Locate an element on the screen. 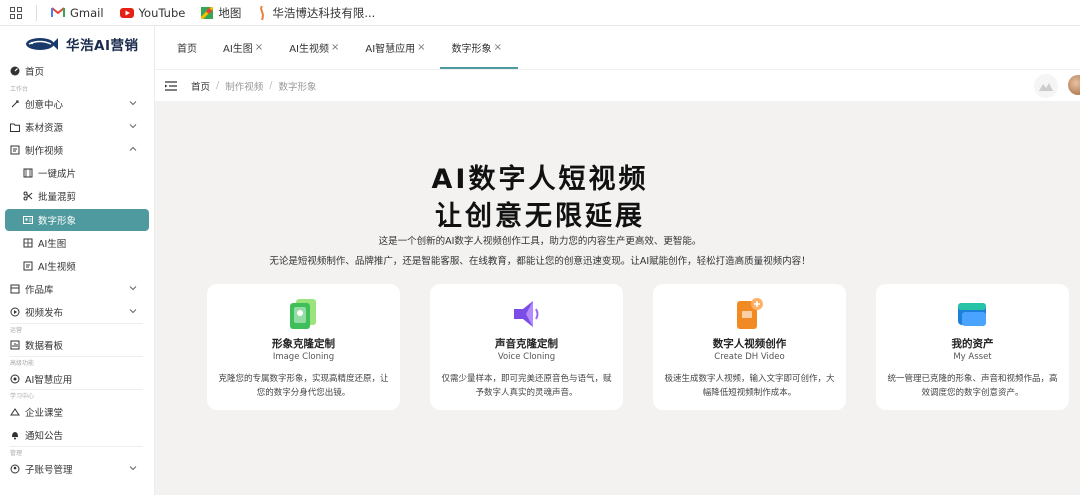 Image resolution: width=1080 pixels, height=495 pixels. sparkle-icon is located at coordinates (15, 104).